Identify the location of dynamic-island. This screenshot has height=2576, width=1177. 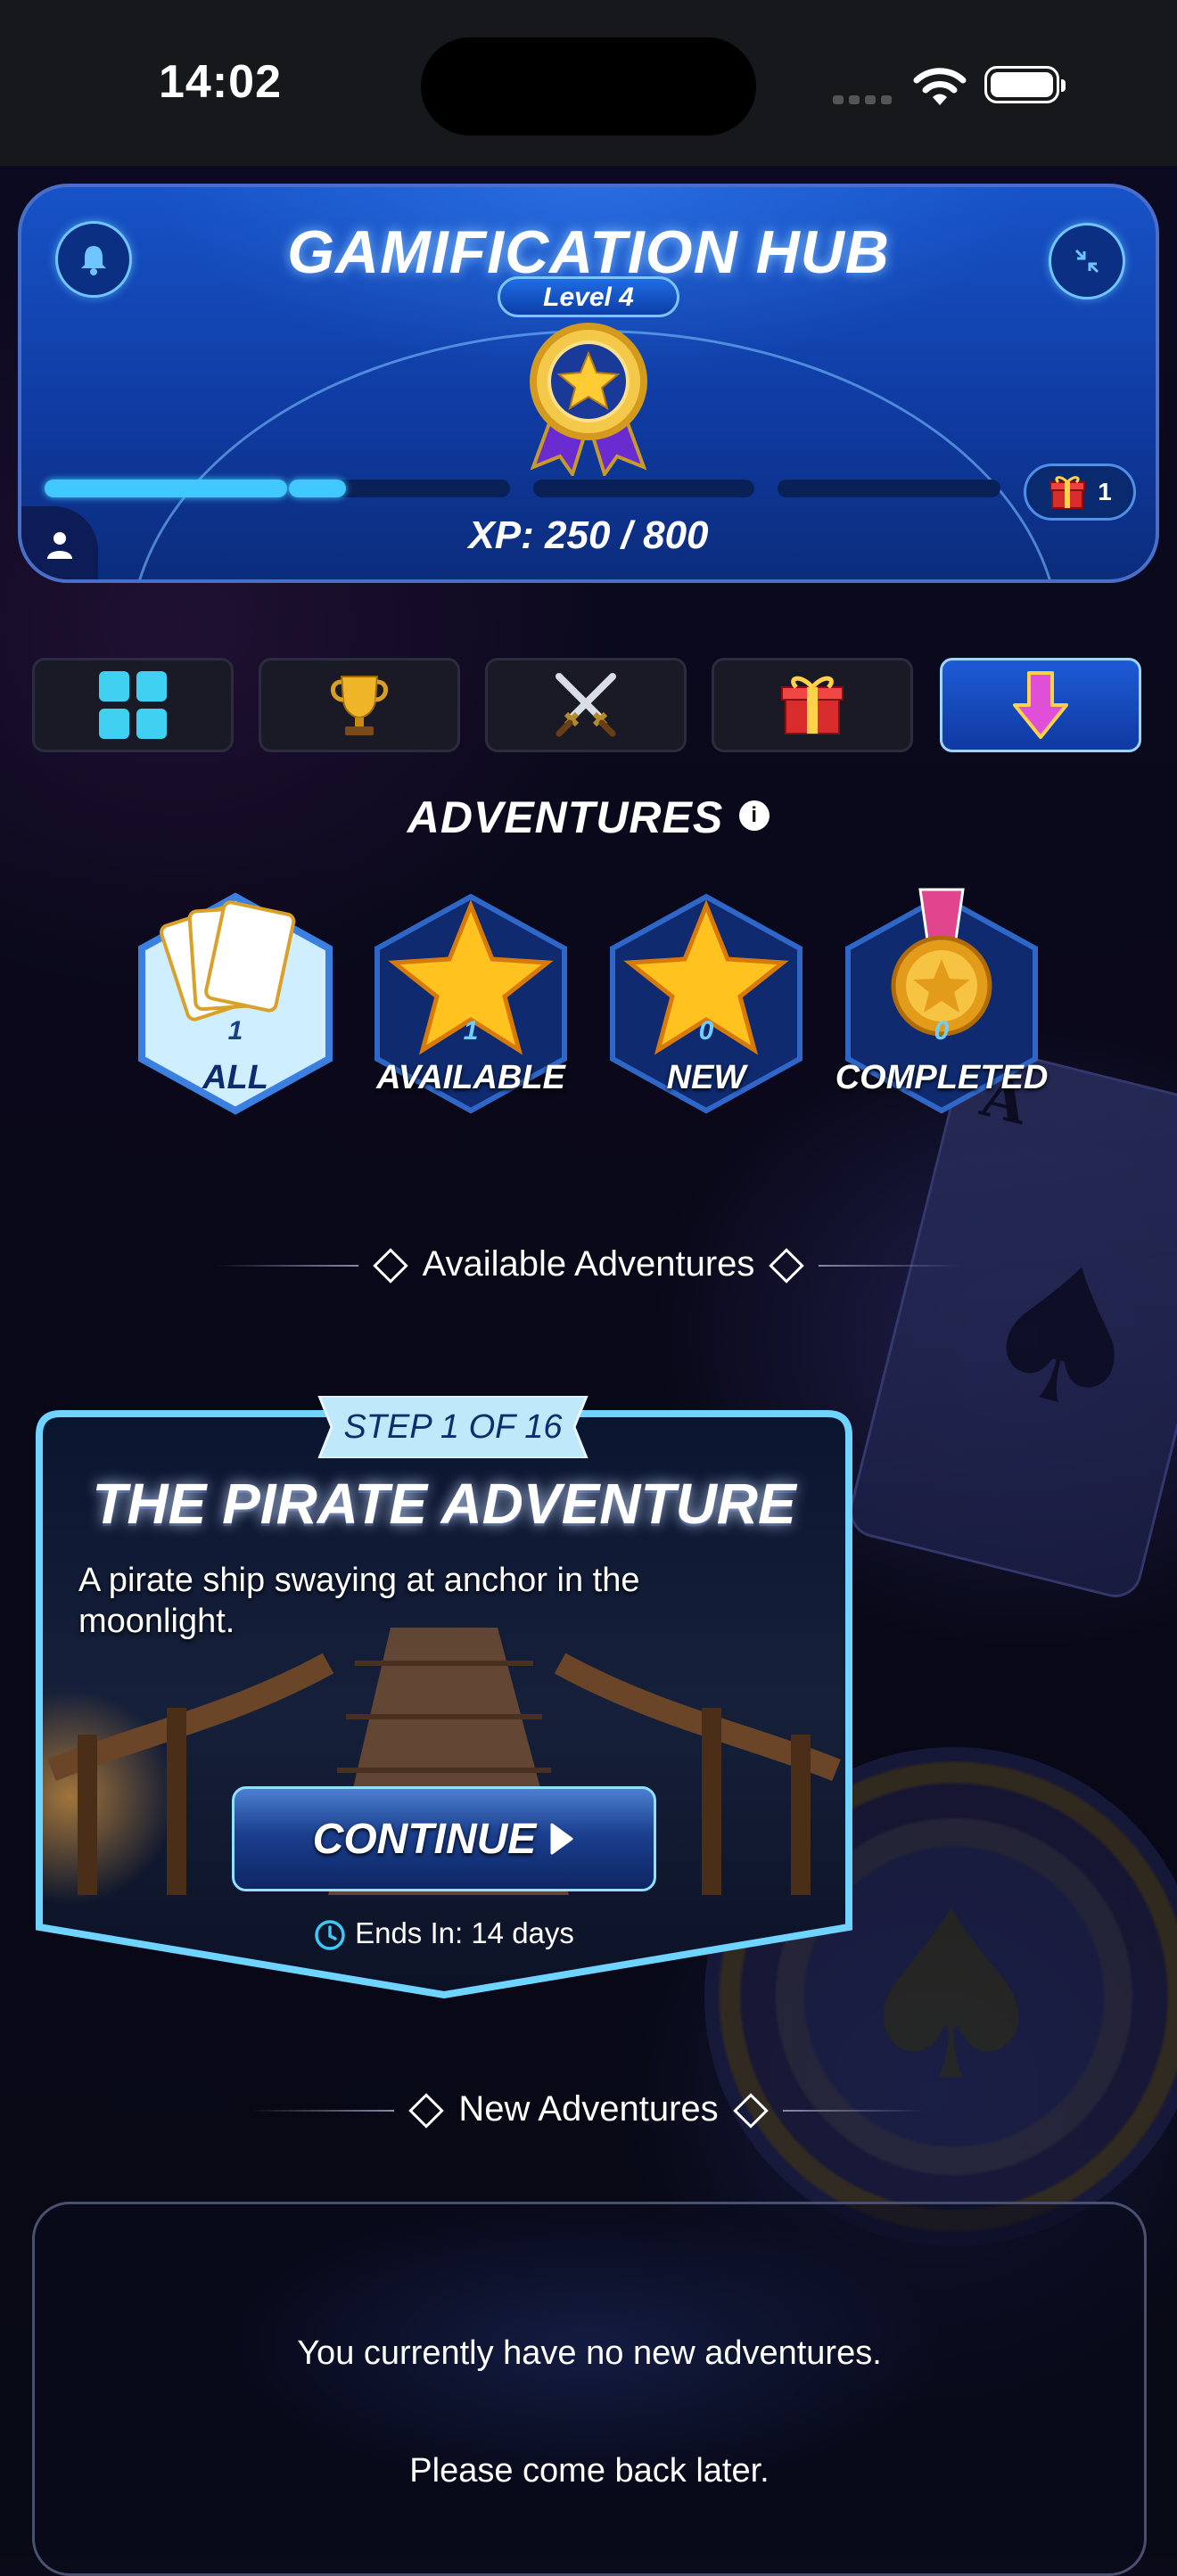
(588, 86).